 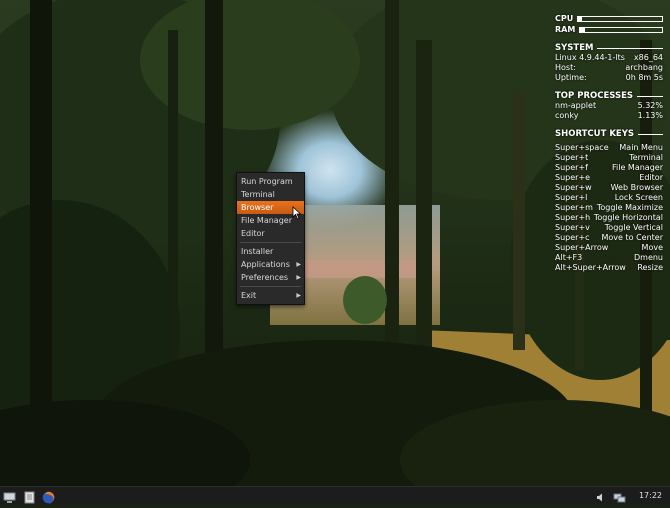 I want to click on shortcut-row: Super+c Move to Center, so click(x=609, y=238).